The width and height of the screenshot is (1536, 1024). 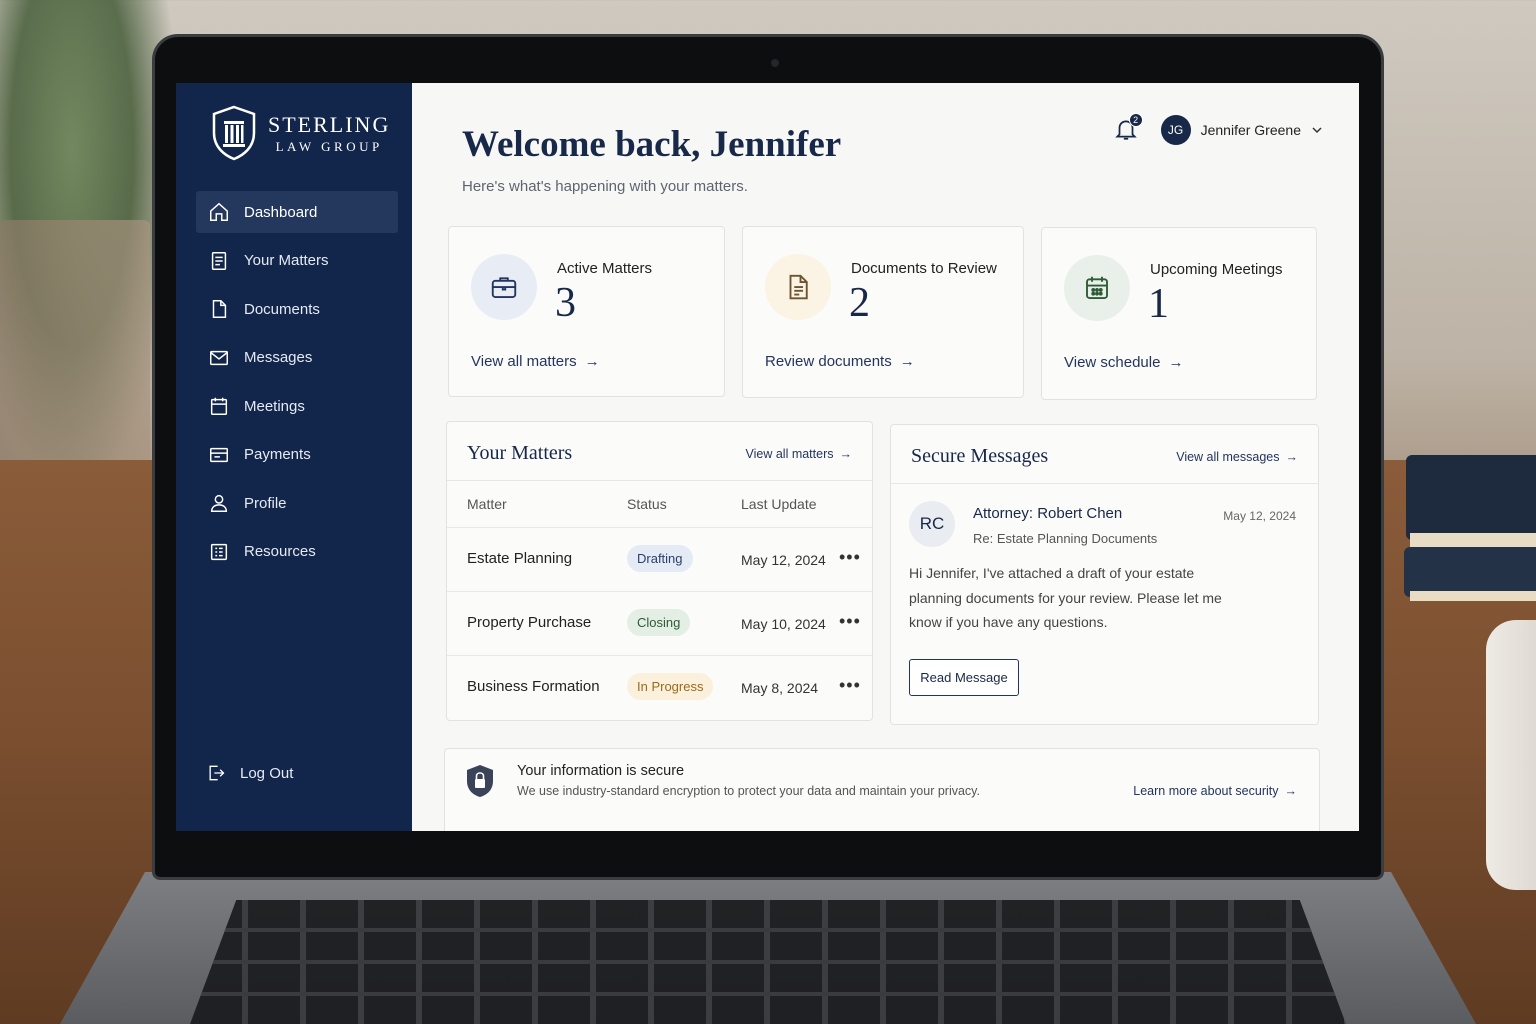 I want to click on logout-label: Log Out, so click(x=267, y=773).